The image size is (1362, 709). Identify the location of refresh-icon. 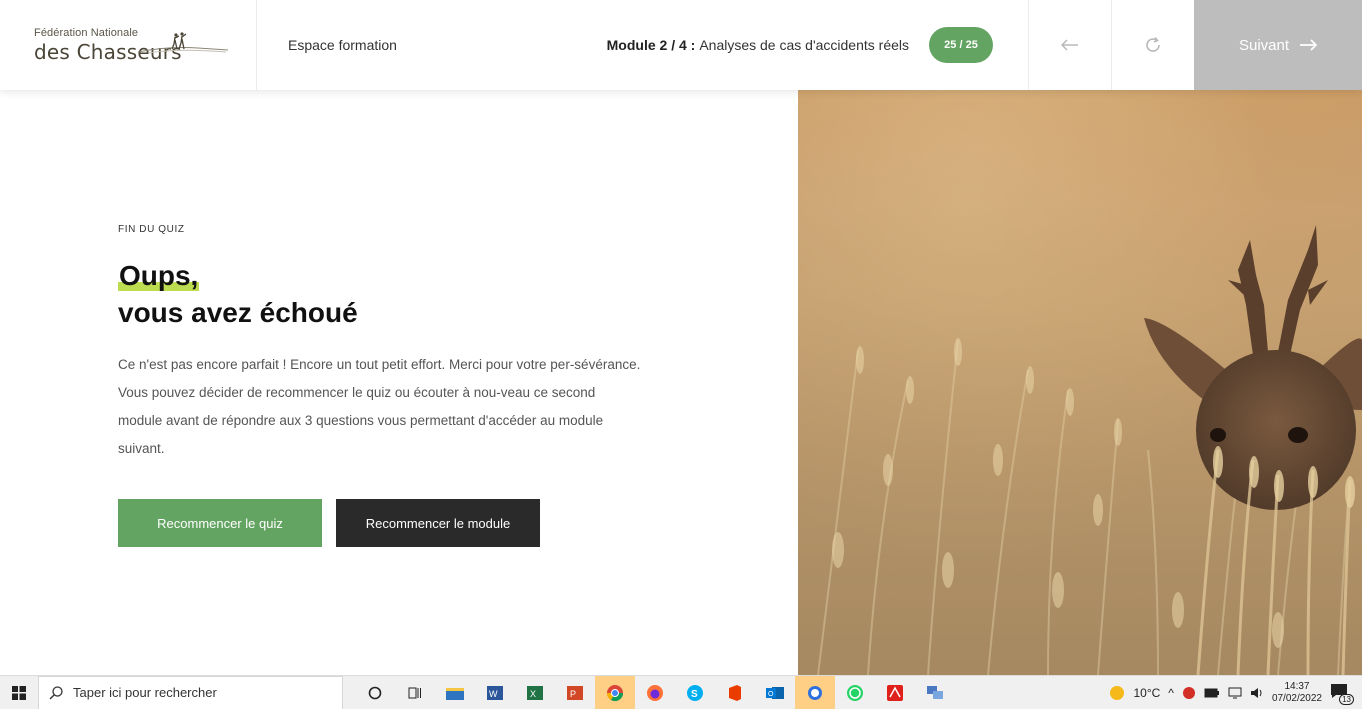
(1153, 44).